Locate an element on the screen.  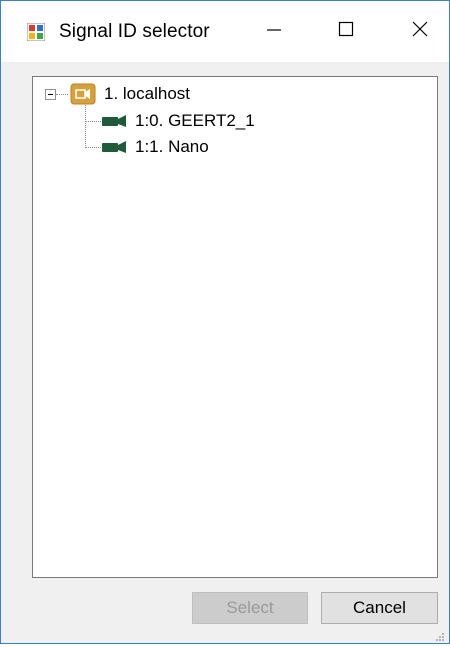
tree-node-signal: 1:1. Nano is located at coordinates (155, 147).